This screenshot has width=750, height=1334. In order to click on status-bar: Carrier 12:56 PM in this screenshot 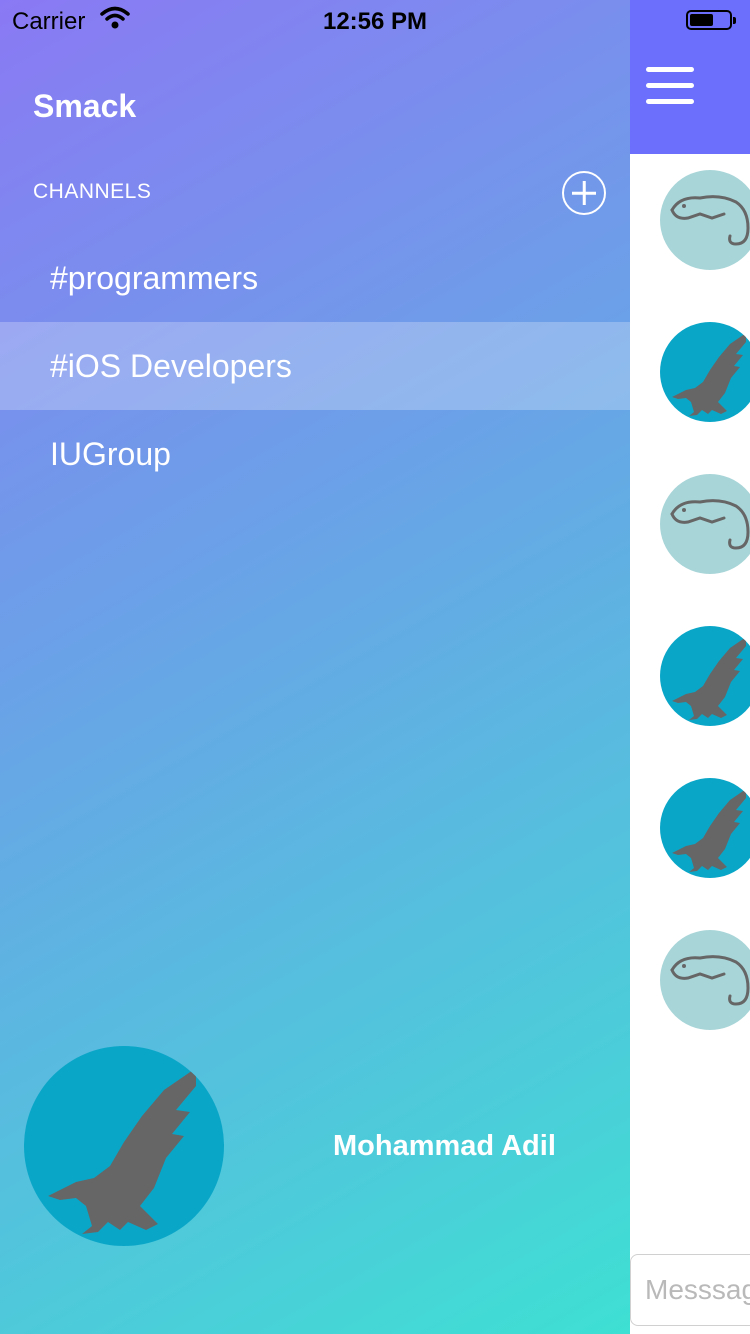, I will do `click(375, 20)`.